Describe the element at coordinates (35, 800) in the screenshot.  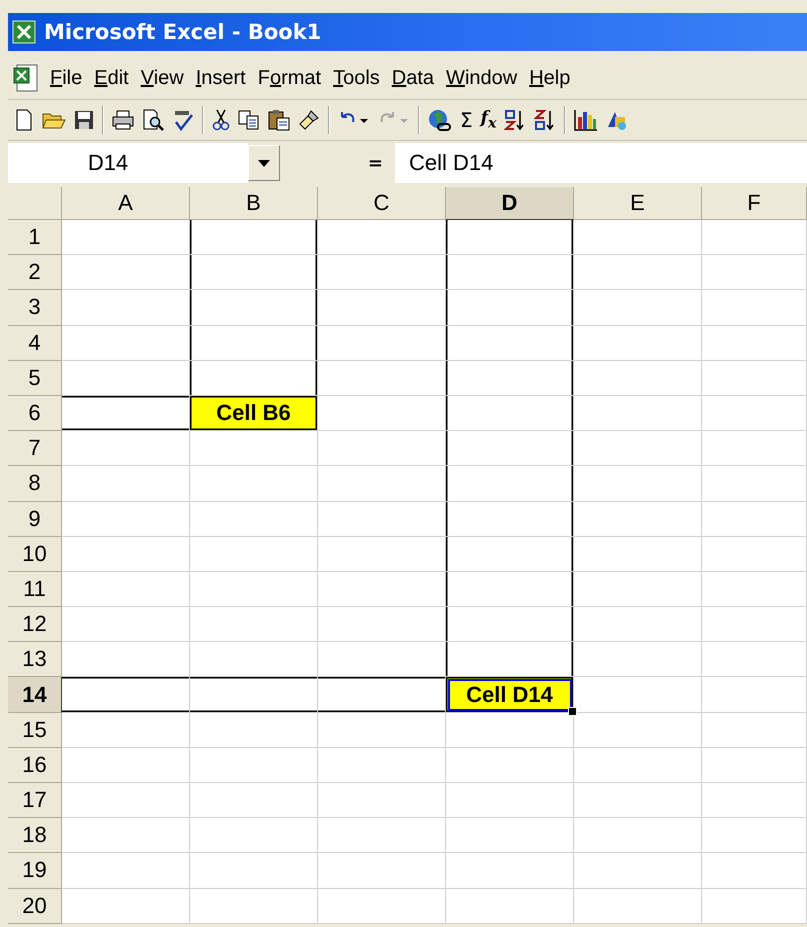
I see `row-header: 17` at that location.